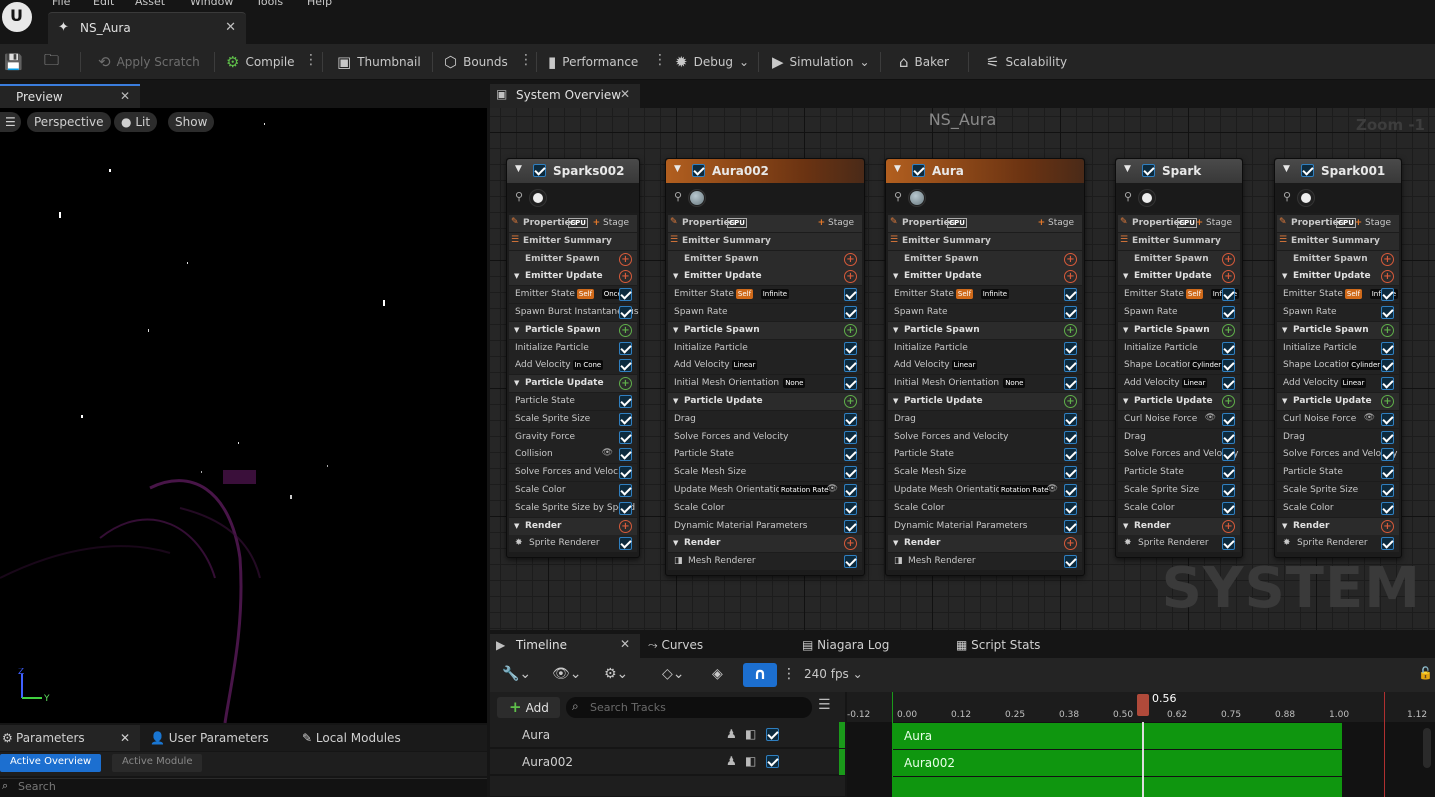 The height and width of the screenshot is (797, 1435). What do you see at coordinates (526, 60) in the screenshot?
I see `bounds-options-icon: ⋮` at bounding box center [526, 60].